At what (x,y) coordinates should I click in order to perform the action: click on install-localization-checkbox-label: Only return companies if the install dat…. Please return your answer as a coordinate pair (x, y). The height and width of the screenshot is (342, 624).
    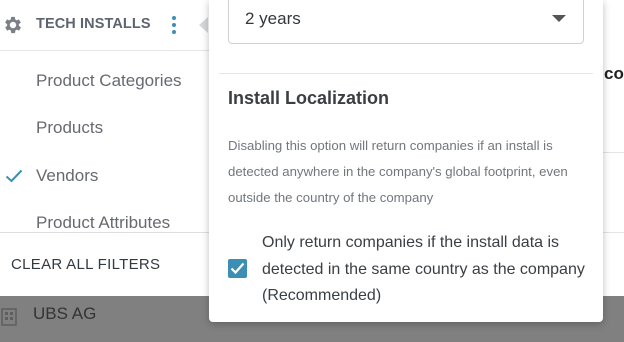
    Looking at the image, I should click on (423, 269).